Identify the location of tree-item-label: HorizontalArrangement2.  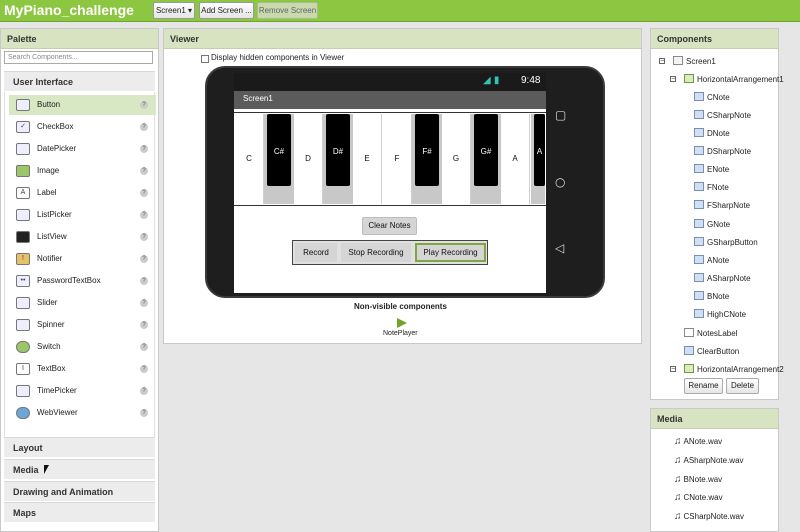
(740, 369).